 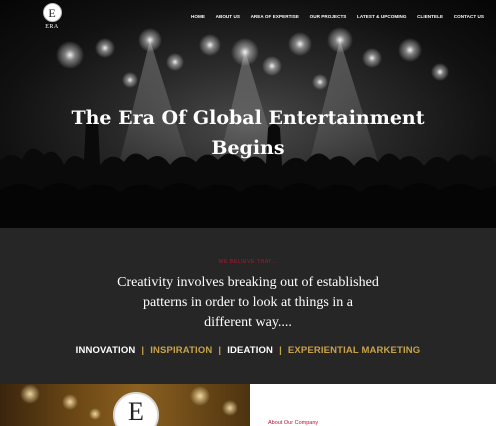 I want to click on era-logo: E ERA, so click(x=52, y=19).